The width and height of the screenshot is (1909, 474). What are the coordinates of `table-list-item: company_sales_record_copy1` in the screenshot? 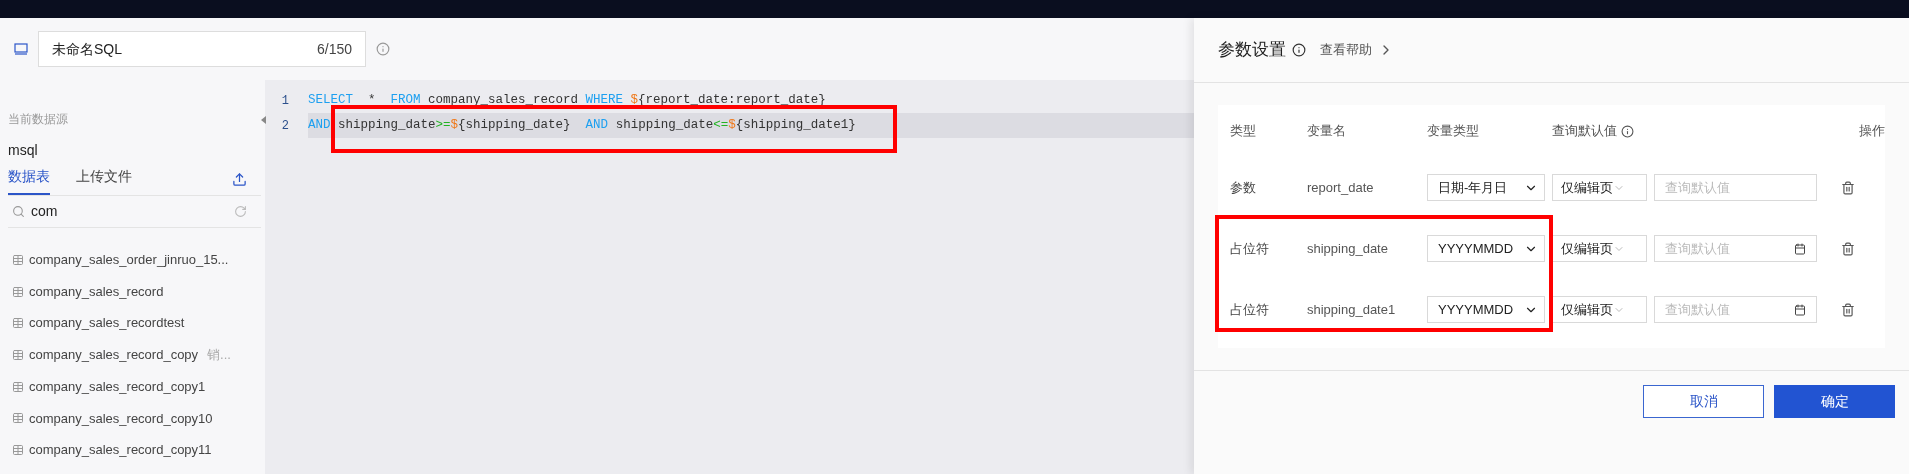 It's located at (136, 386).